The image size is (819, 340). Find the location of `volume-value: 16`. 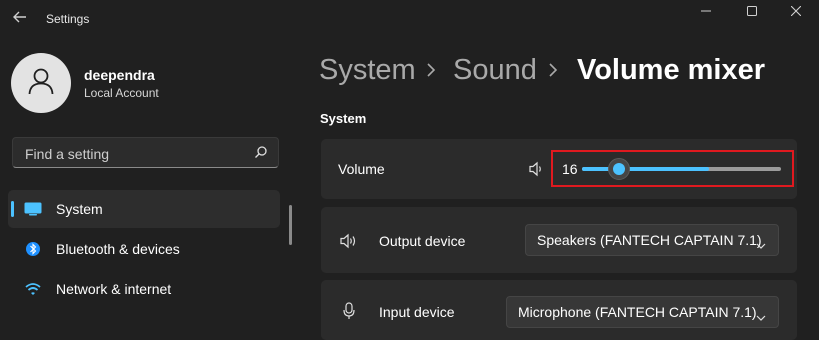

volume-value: 16 is located at coordinates (570, 169).